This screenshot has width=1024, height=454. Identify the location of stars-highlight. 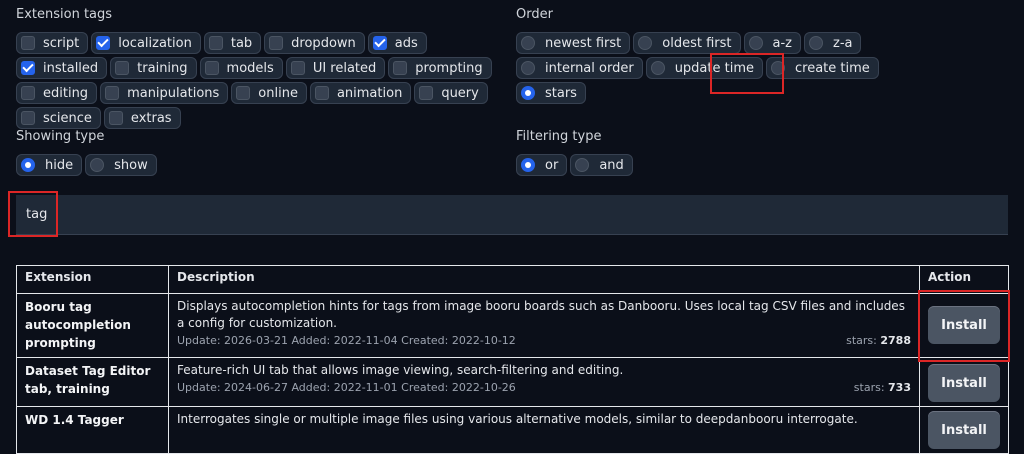
(747, 73).